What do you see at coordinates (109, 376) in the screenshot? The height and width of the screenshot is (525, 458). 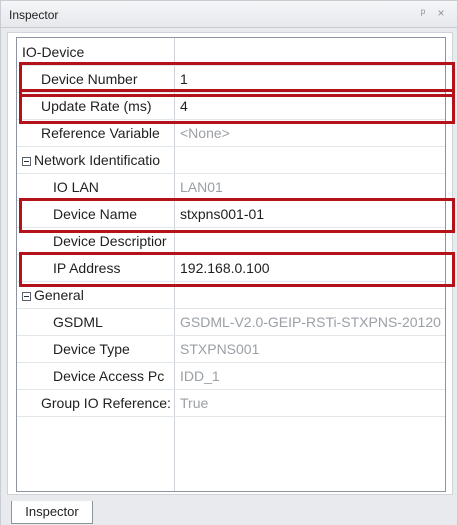 I see `property-name: Device Access Pc` at bounding box center [109, 376].